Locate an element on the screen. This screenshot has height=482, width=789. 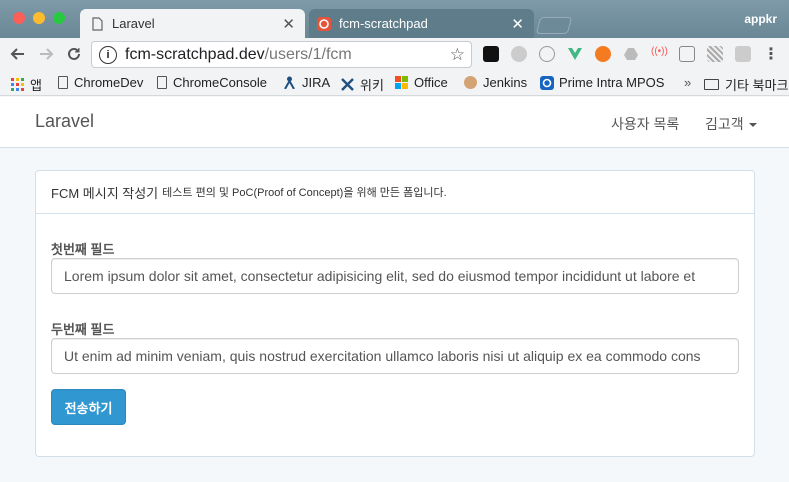
chrome-menu-icon: ⋮ is located at coordinates (771, 54).